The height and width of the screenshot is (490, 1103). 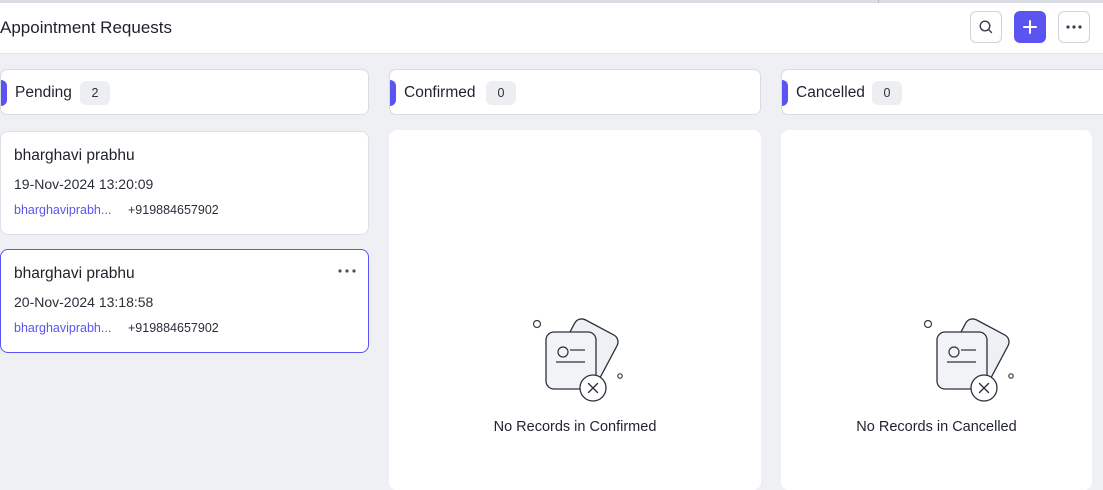 What do you see at coordinates (575, 427) in the screenshot?
I see `empty-state-message: No Records in Confirmed` at bounding box center [575, 427].